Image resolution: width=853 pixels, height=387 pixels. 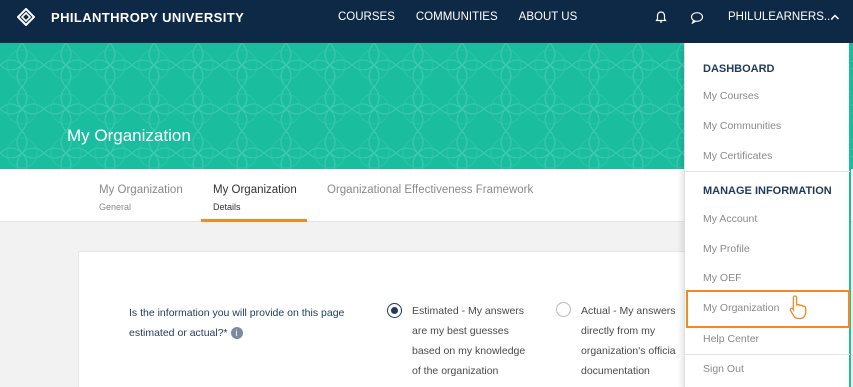 What do you see at coordinates (628, 311) in the screenshot?
I see `option-line: Actual - My answers` at bounding box center [628, 311].